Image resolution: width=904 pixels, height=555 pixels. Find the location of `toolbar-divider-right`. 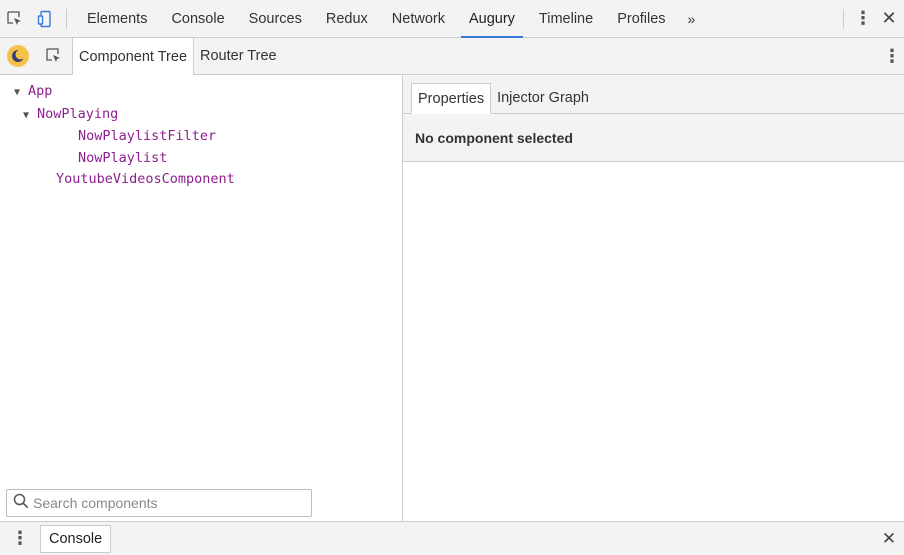

toolbar-divider-right is located at coordinates (843, 18).